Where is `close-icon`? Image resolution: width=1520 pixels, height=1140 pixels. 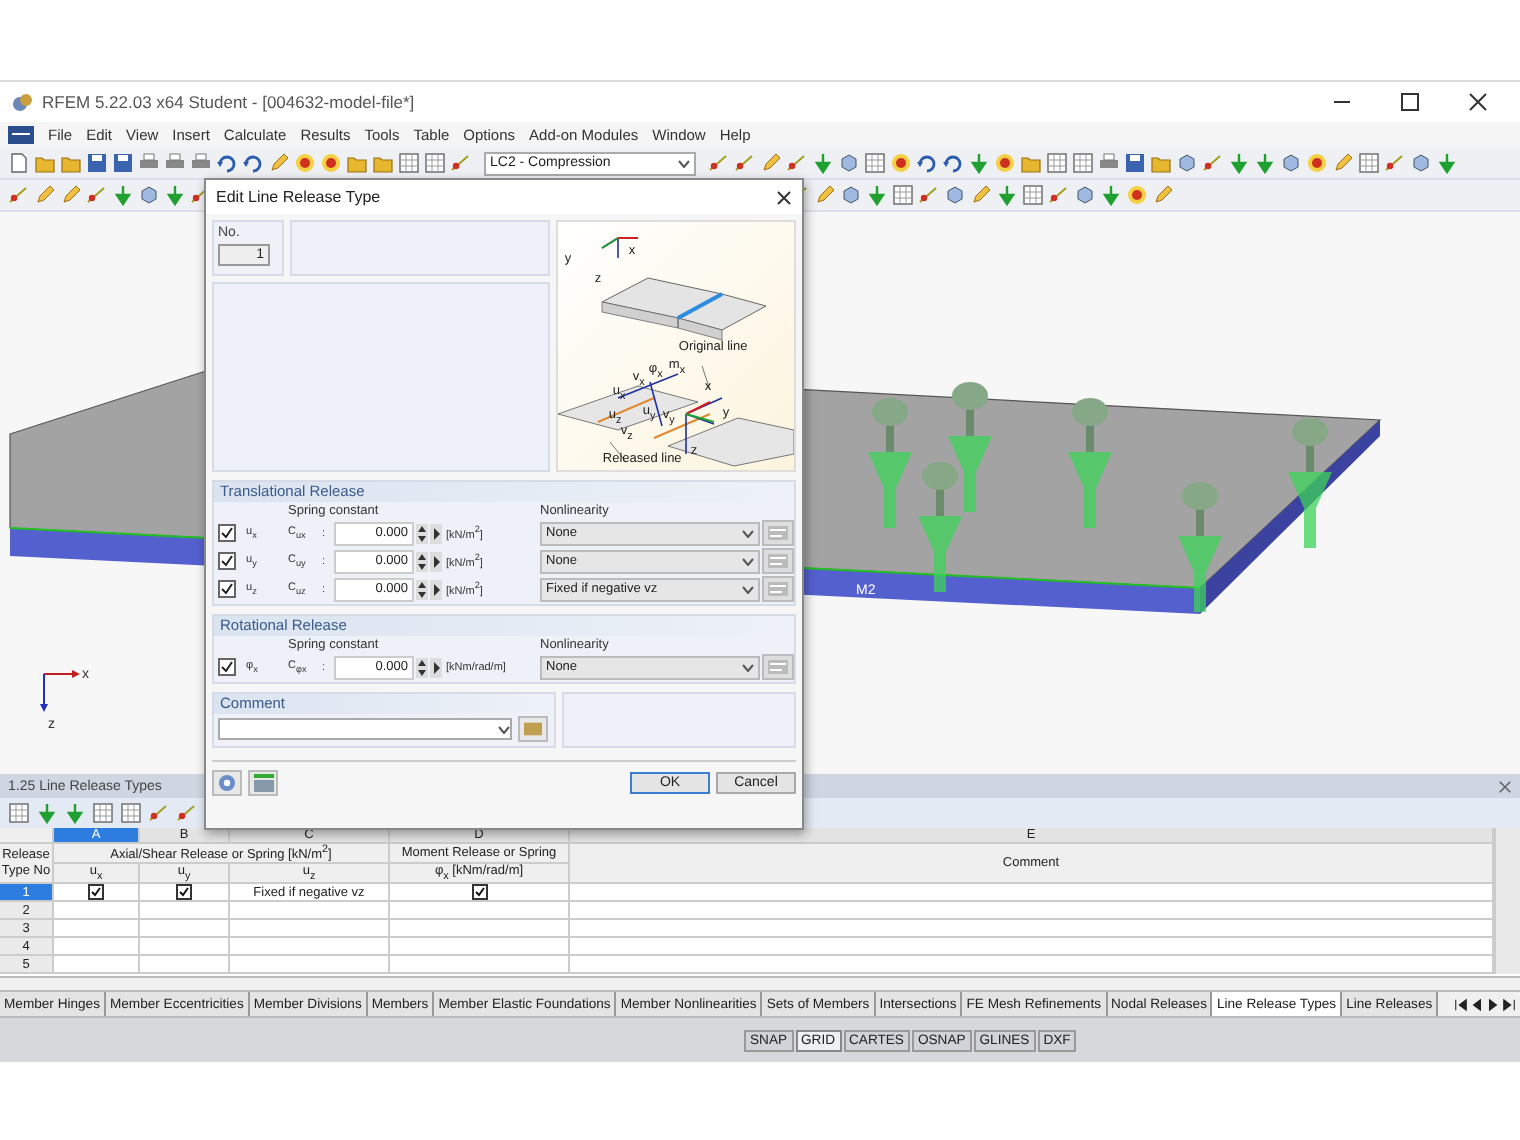 close-icon is located at coordinates (1478, 102).